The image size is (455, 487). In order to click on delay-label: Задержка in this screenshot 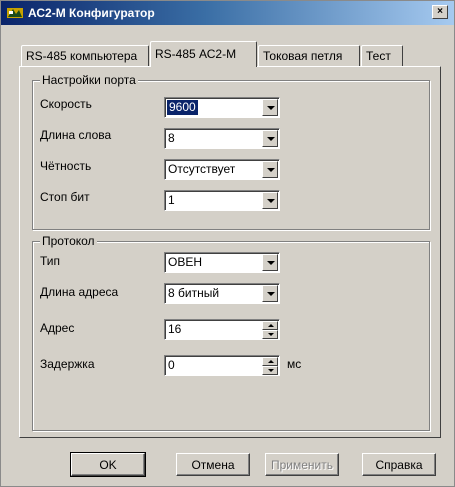, I will do `click(67, 364)`.